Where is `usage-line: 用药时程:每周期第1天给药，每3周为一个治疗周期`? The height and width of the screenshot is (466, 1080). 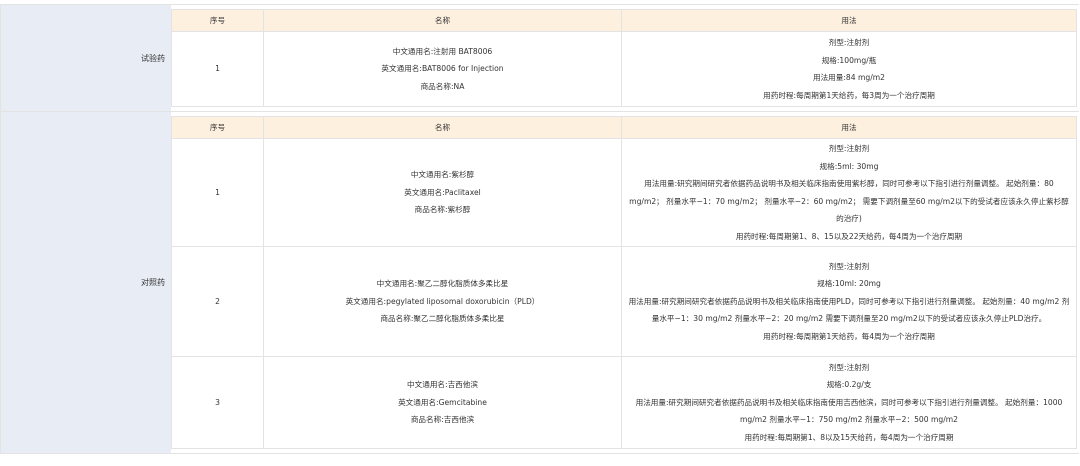
usage-line: 用药时程:每周期第1天给药，每3周为一个治疗周期 is located at coordinates (849, 95).